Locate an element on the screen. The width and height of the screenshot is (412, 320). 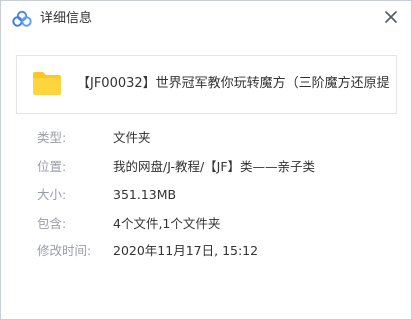
detail-label: 位置: is located at coordinates (52, 166).